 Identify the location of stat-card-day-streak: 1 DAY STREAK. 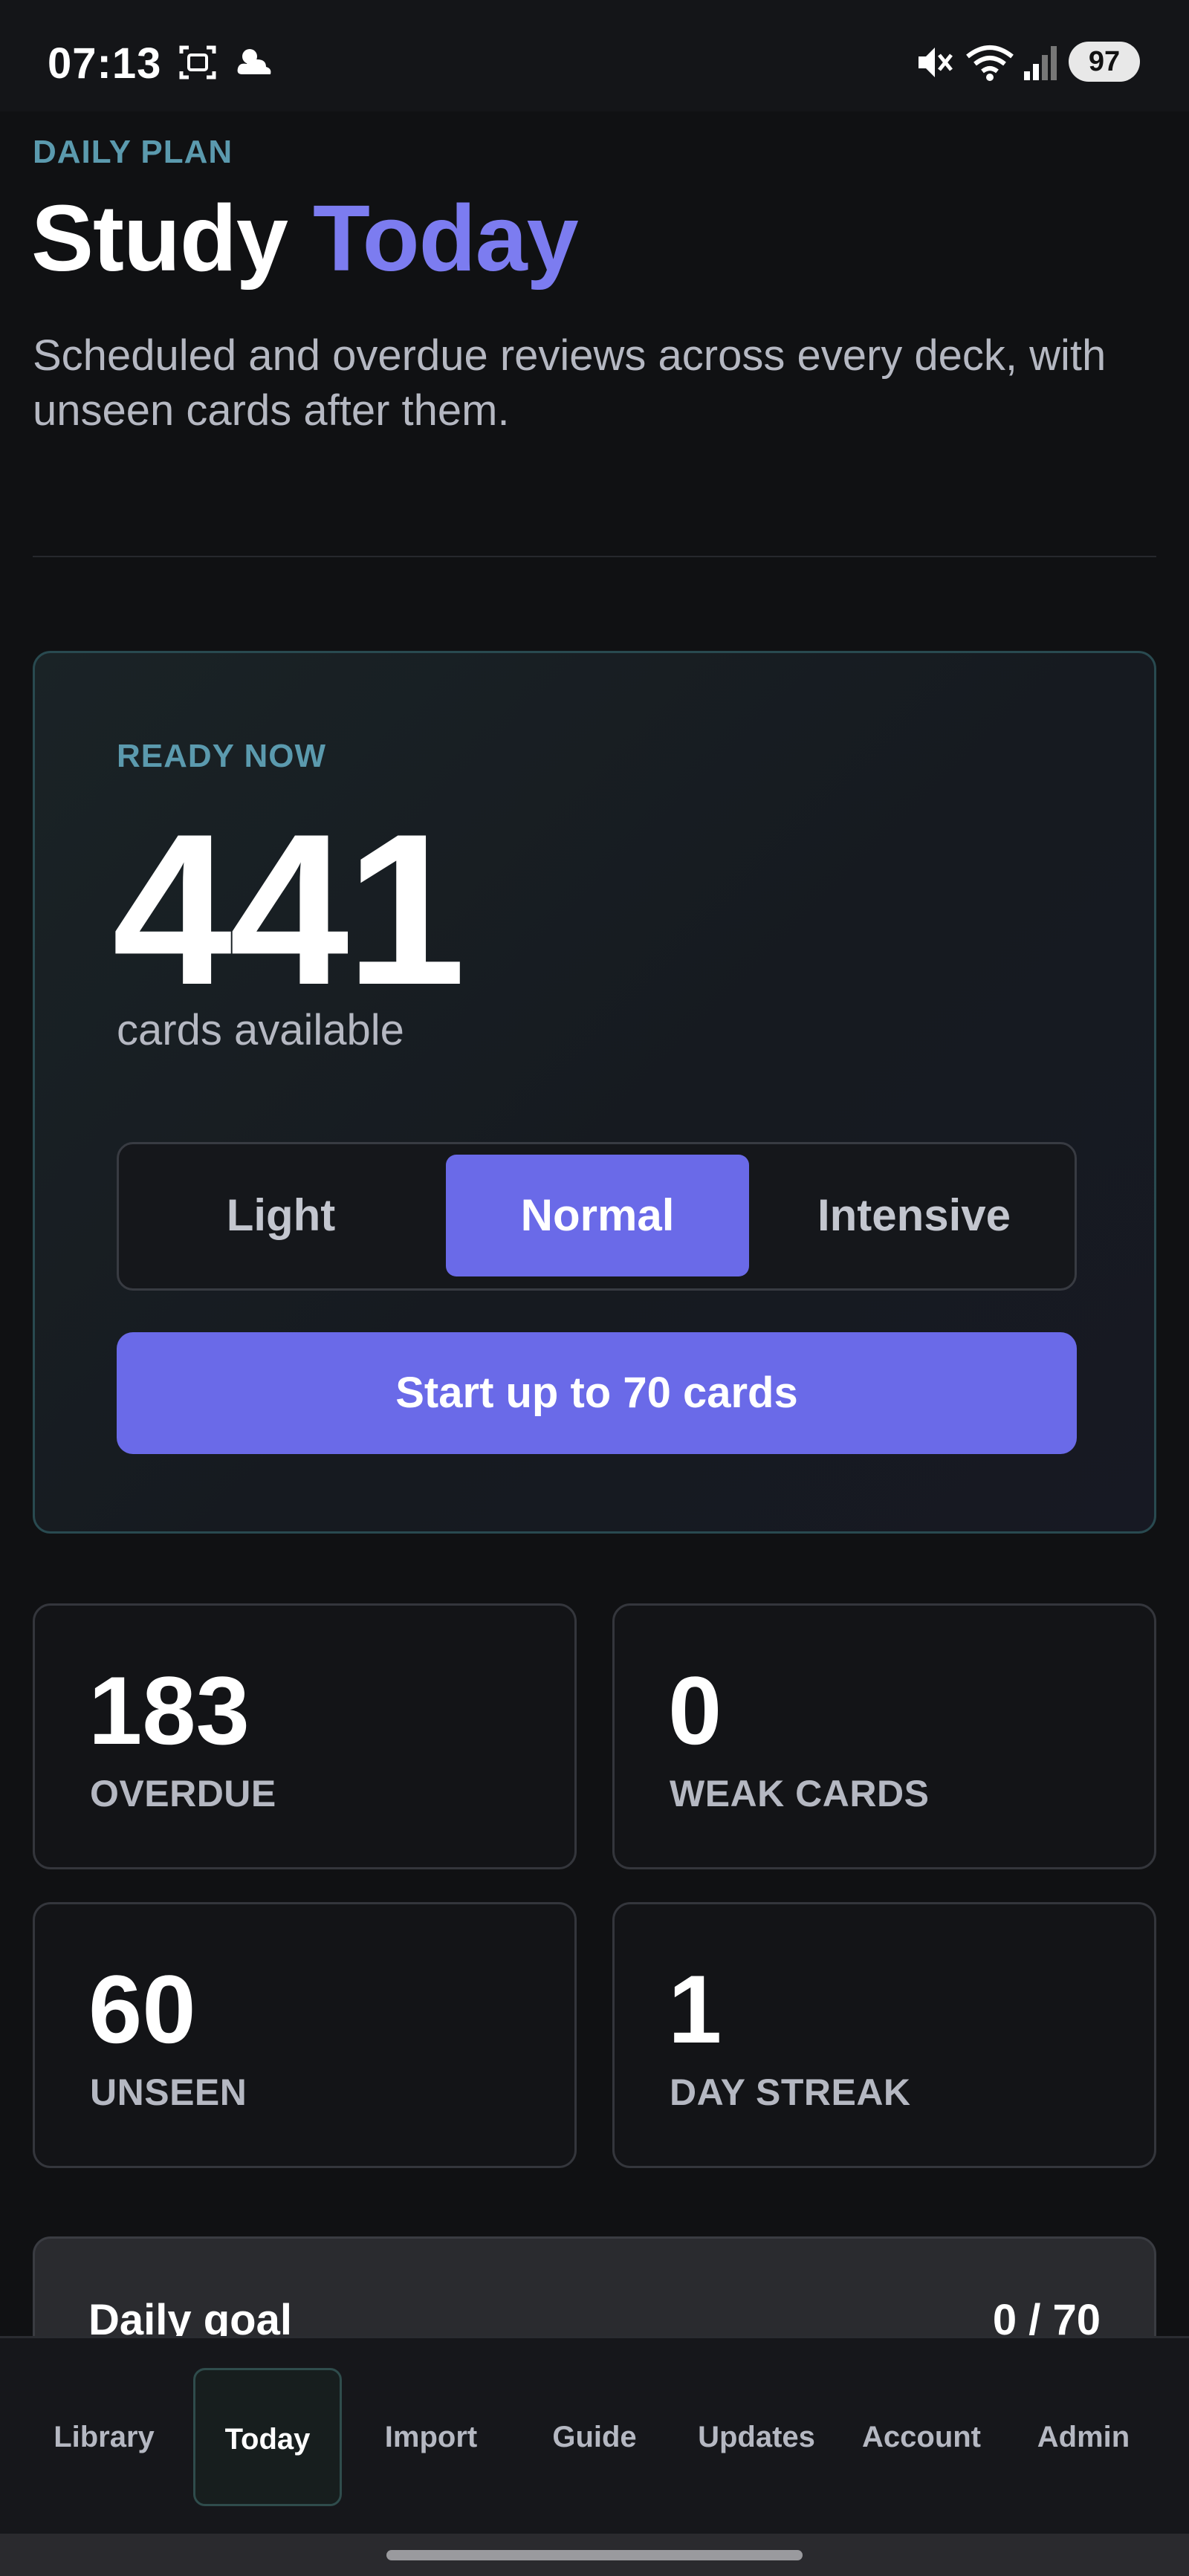
(884, 2035).